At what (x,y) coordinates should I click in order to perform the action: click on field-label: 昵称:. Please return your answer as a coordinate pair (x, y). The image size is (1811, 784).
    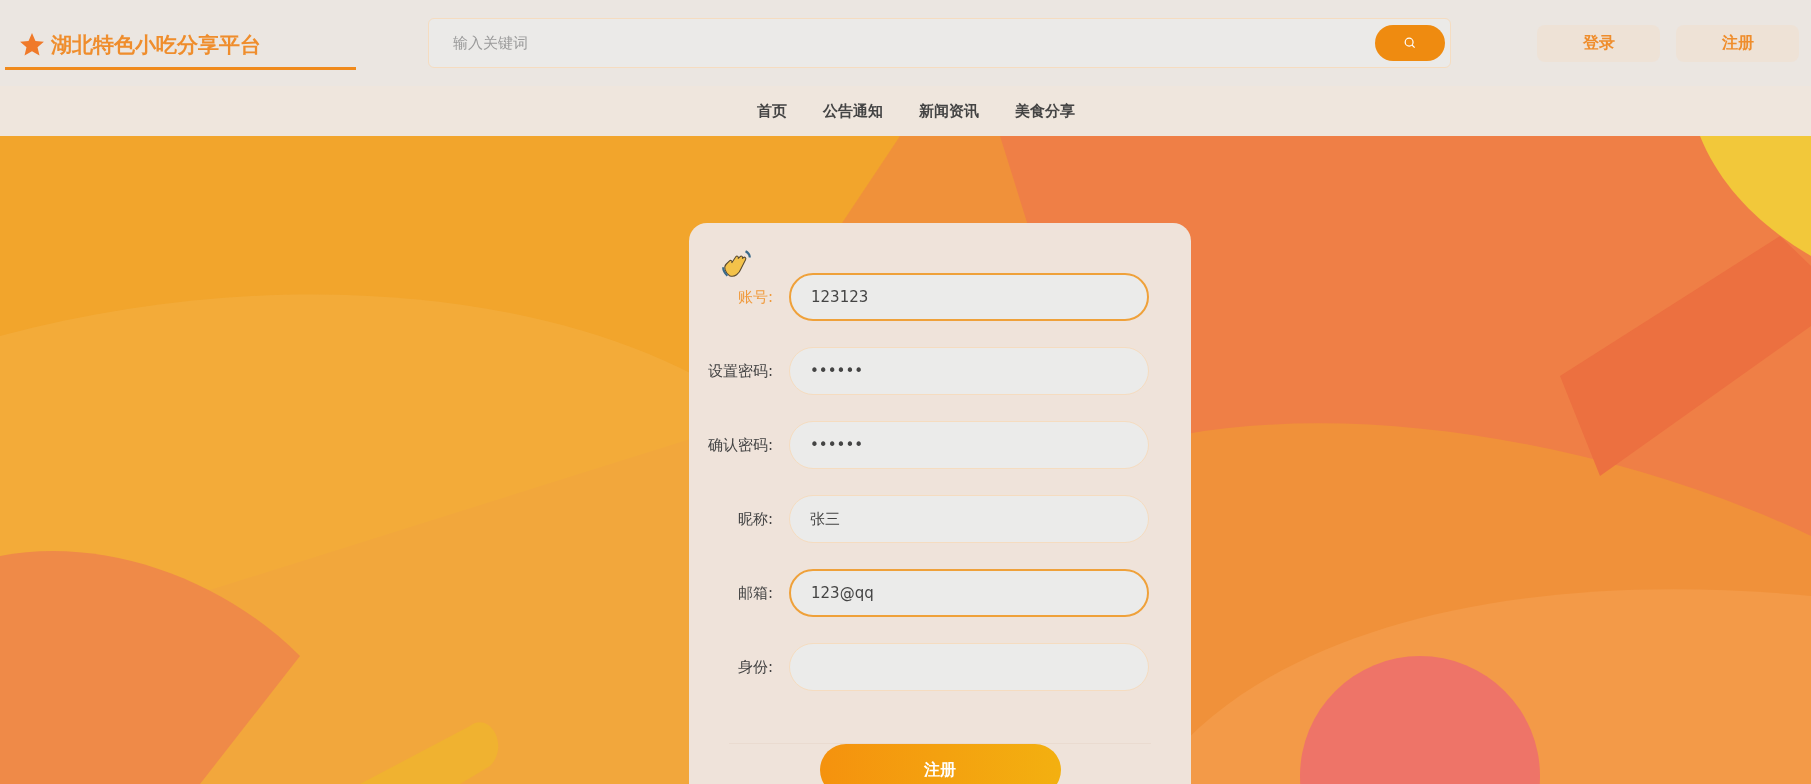
    Looking at the image, I should click on (754, 519).